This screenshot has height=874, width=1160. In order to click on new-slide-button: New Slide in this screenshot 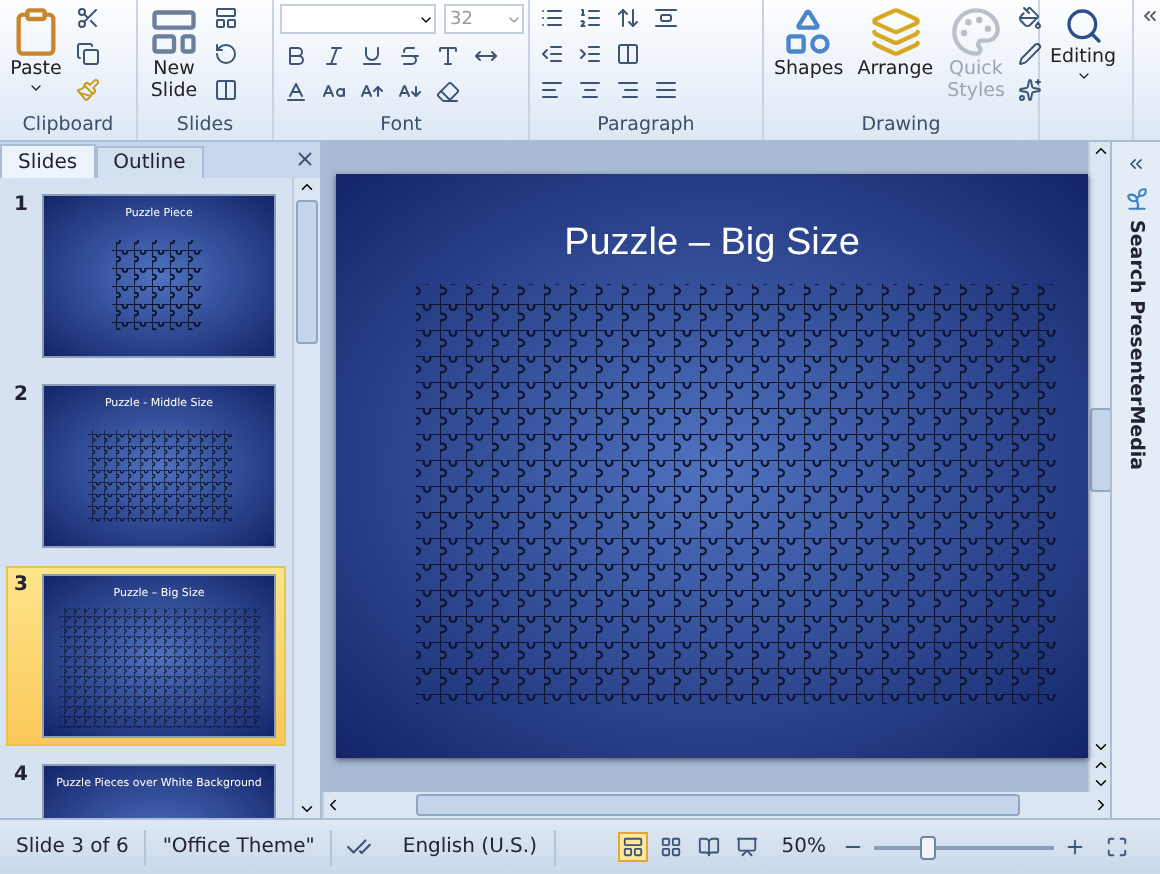, I will do `click(174, 54)`.